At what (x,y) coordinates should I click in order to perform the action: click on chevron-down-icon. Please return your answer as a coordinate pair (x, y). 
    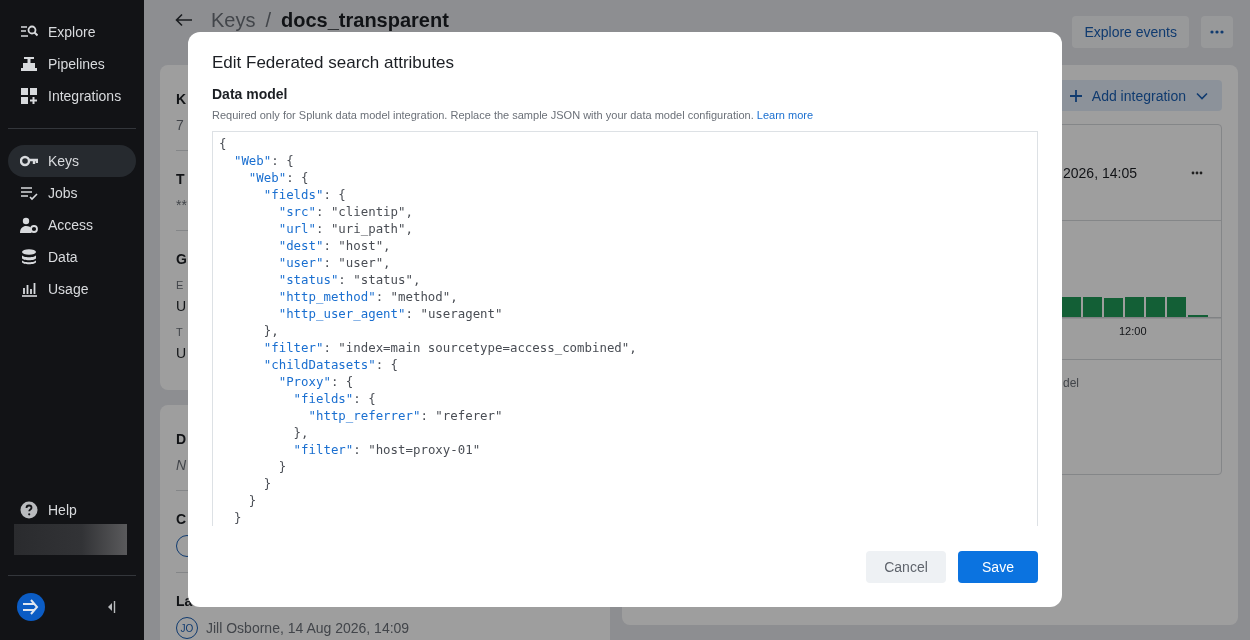
    Looking at the image, I should click on (1202, 95).